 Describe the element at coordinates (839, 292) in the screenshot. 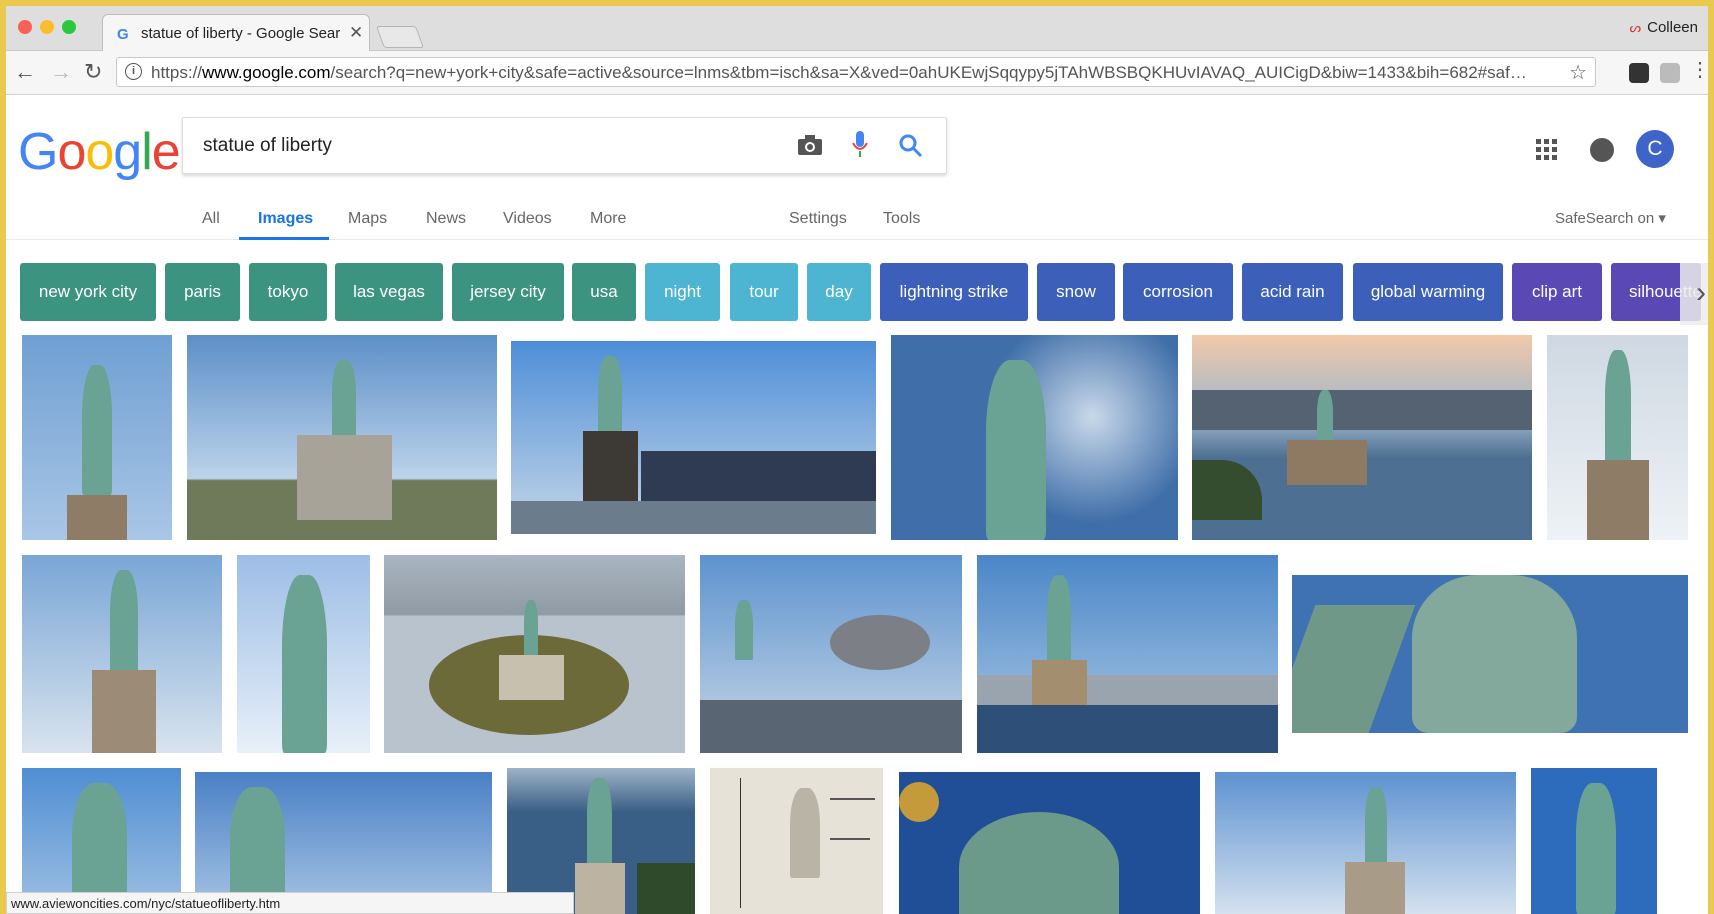

I see `chip: day` at that location.